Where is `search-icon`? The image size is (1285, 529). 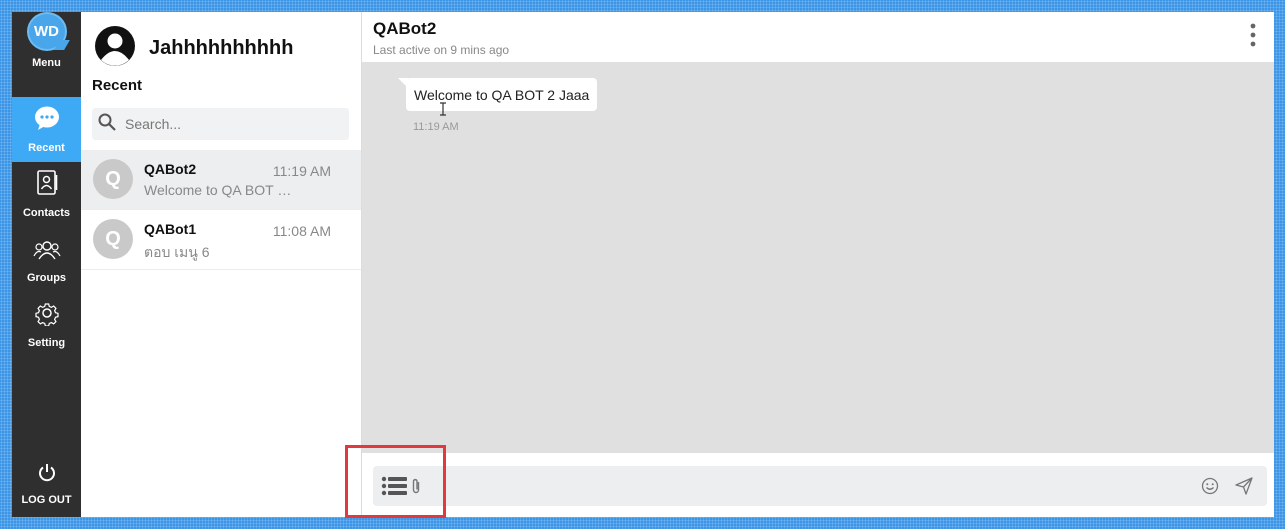
search-icon is located at coordinates (107, 124).